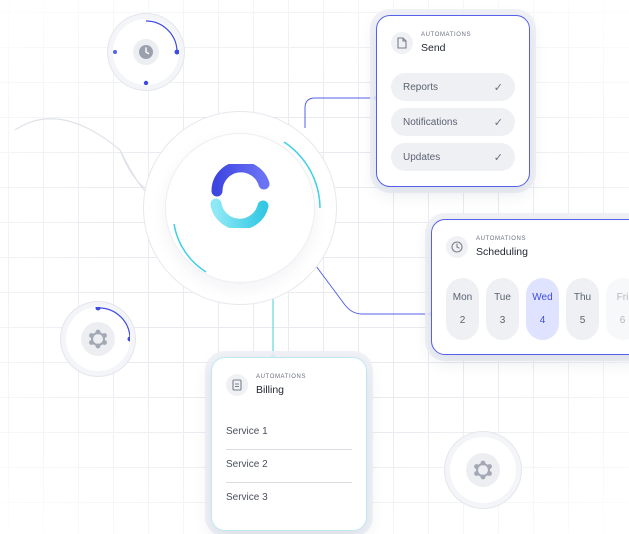 This screenshot has width=629, height=534. Describe the element at coordinates (462, 309) in the screenshot. I see `day-mon: Mon 2` at that location.